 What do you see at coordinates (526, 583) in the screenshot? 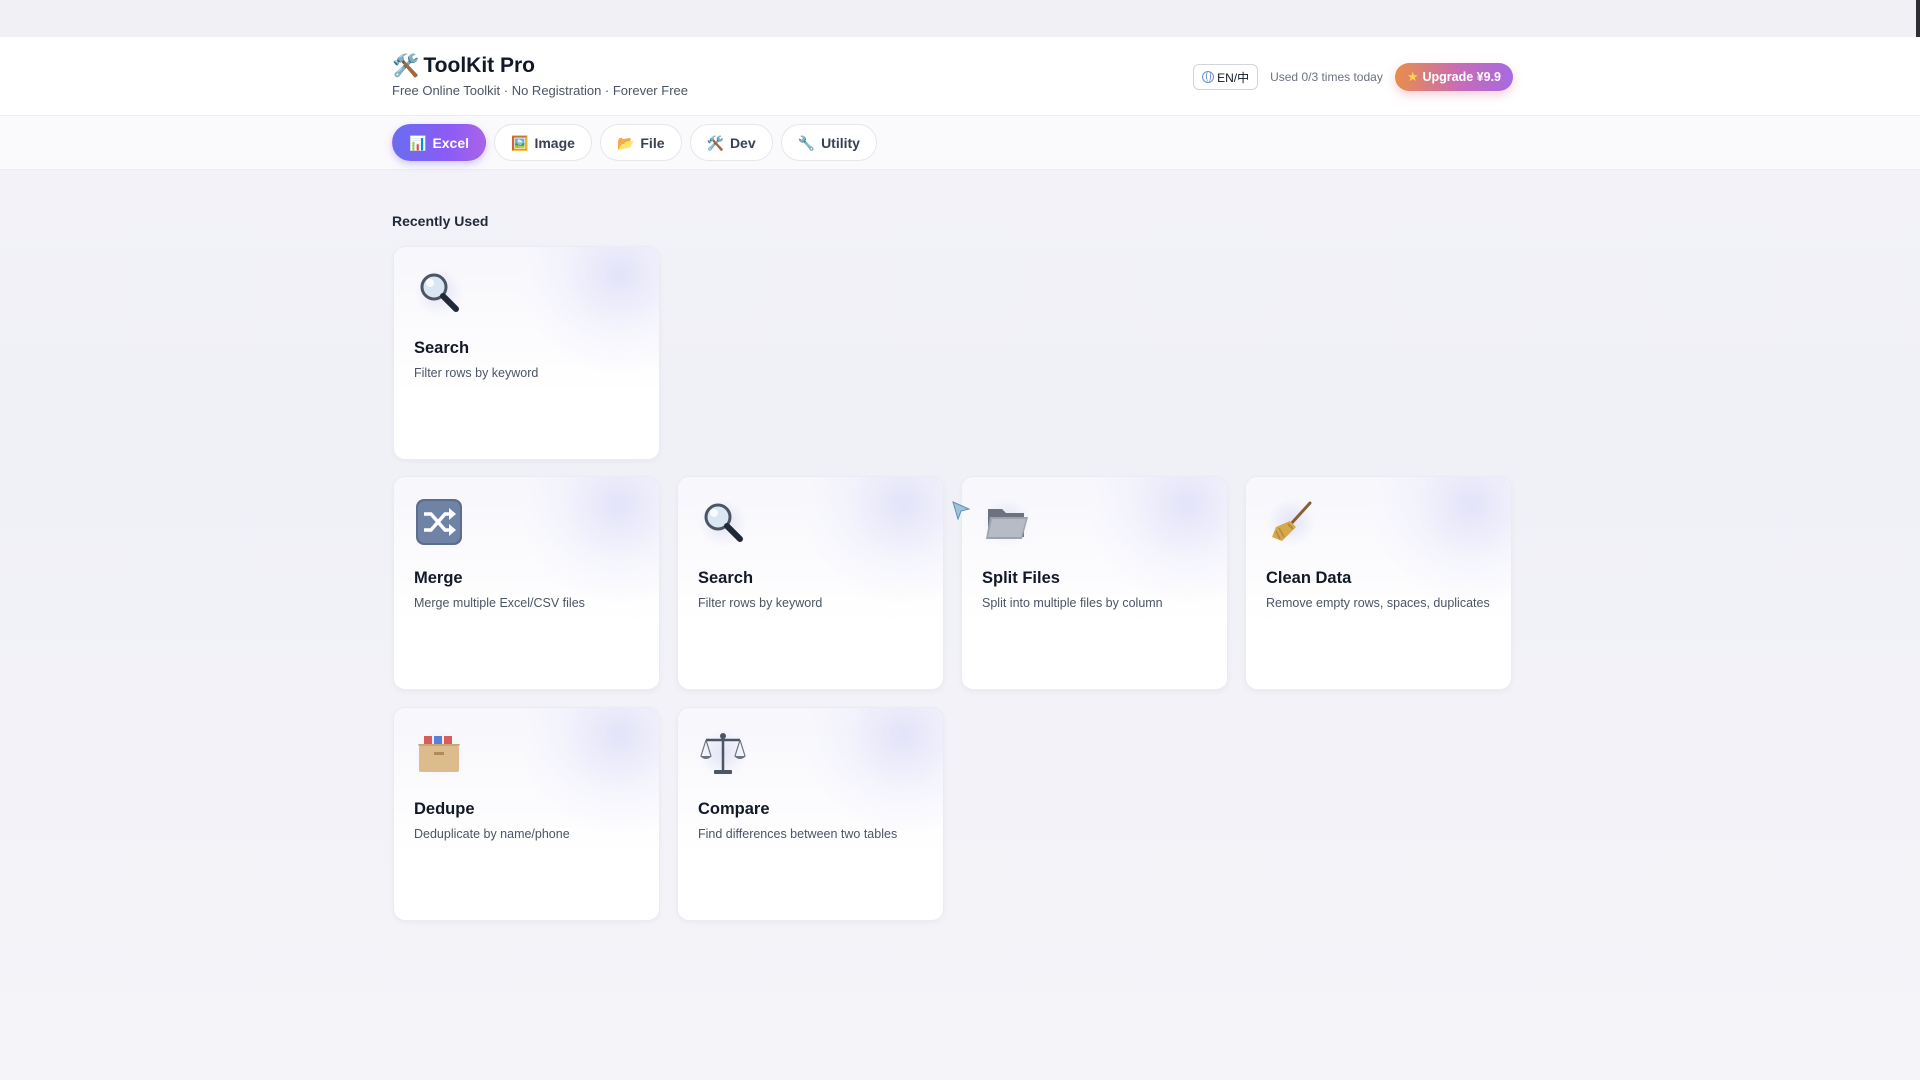
I see `tool-card-merge: Merge Merge multiple Excel/CSV files` at bounding box center [526, 583].